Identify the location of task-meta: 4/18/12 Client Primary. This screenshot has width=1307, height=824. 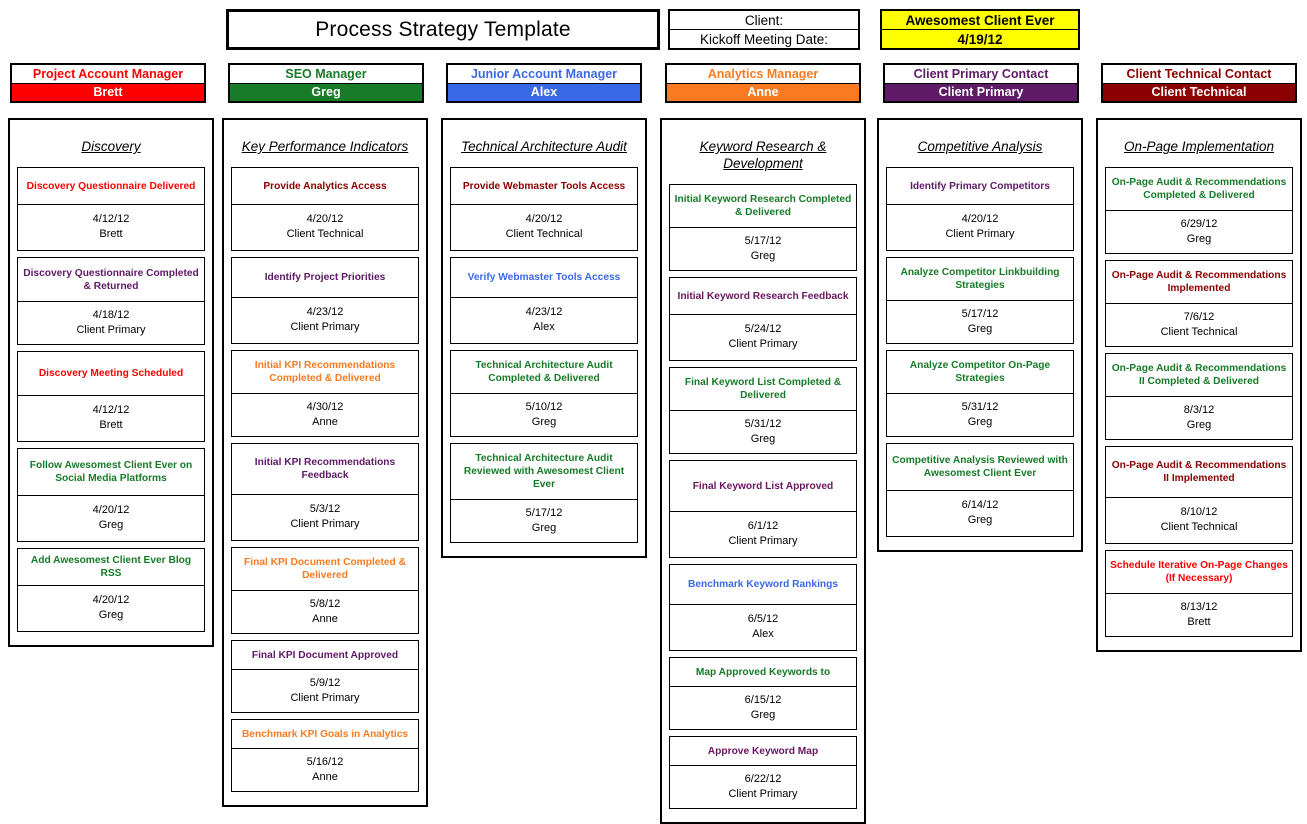
(111, 323).